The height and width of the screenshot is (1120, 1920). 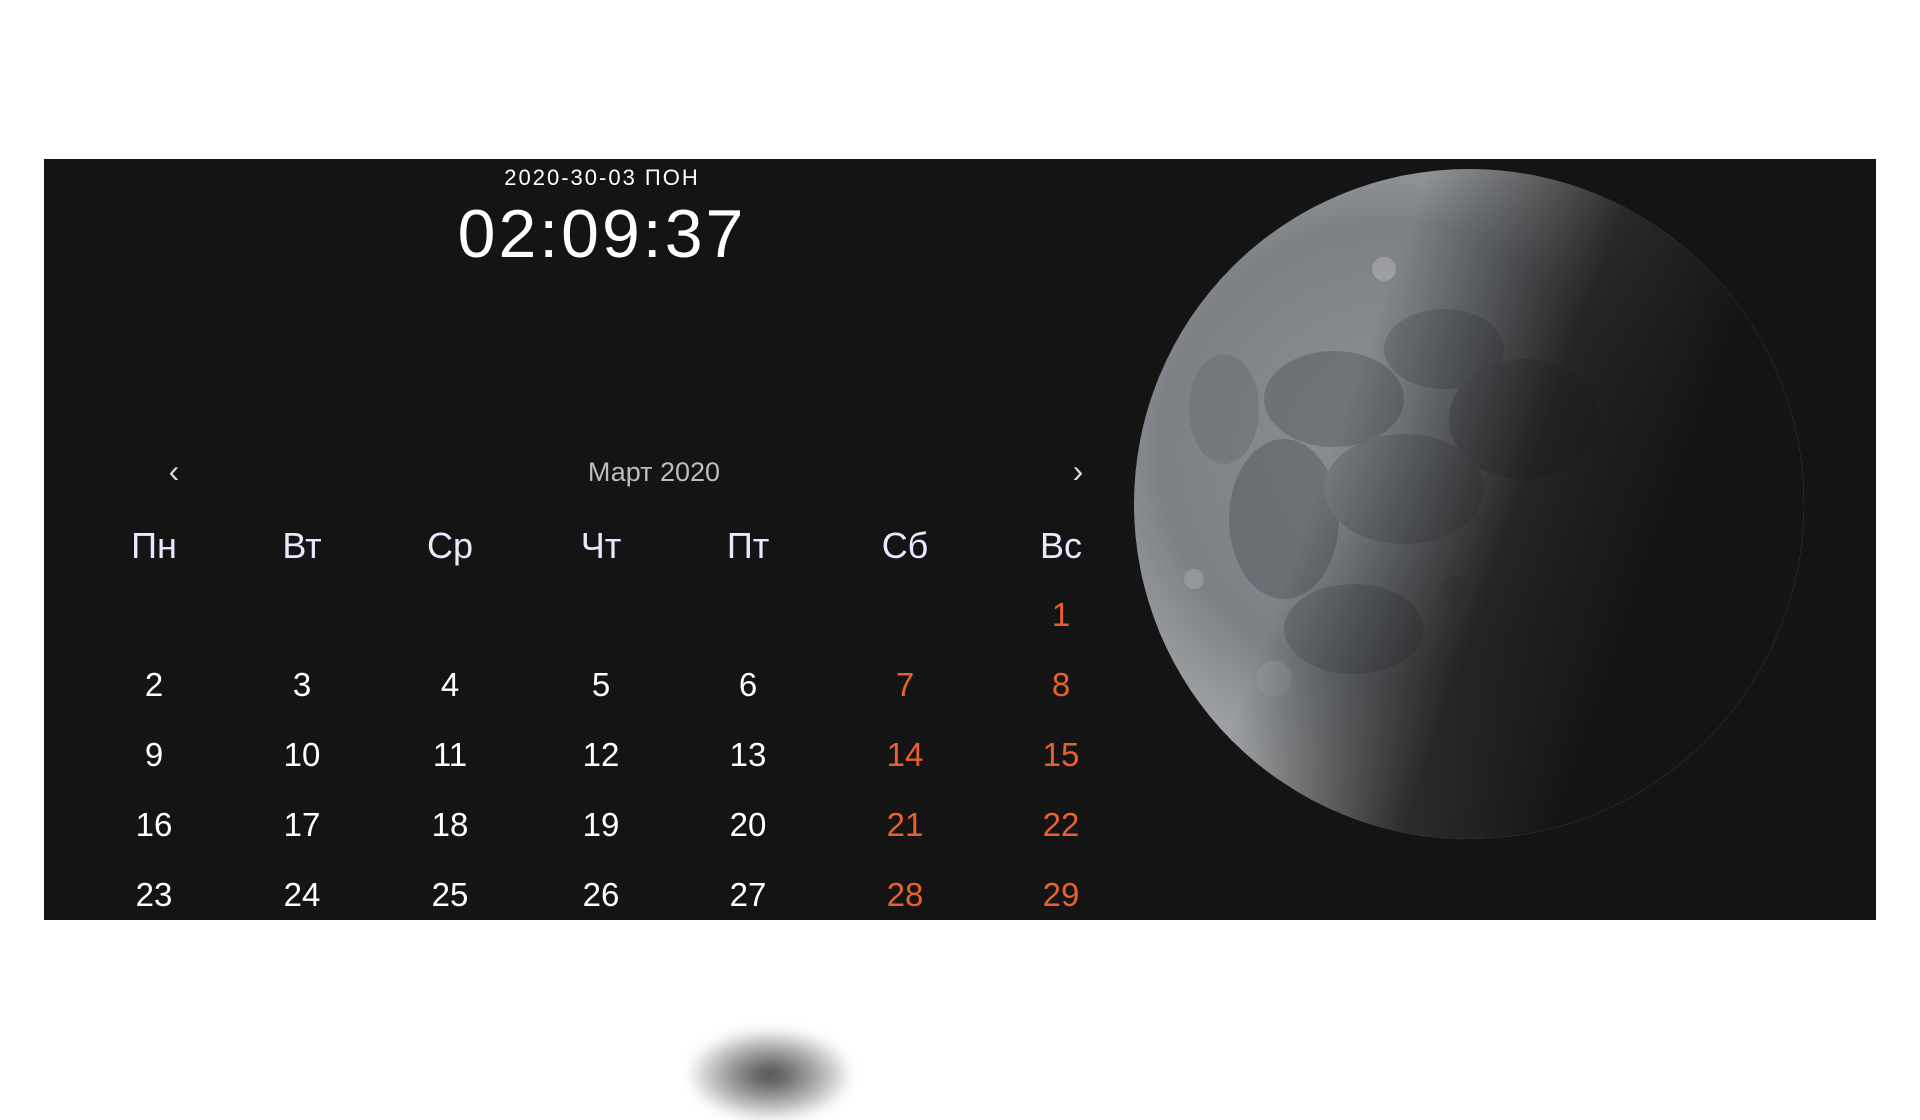 I want to click on calendar-day: 29, so click(x=1061, y=890).